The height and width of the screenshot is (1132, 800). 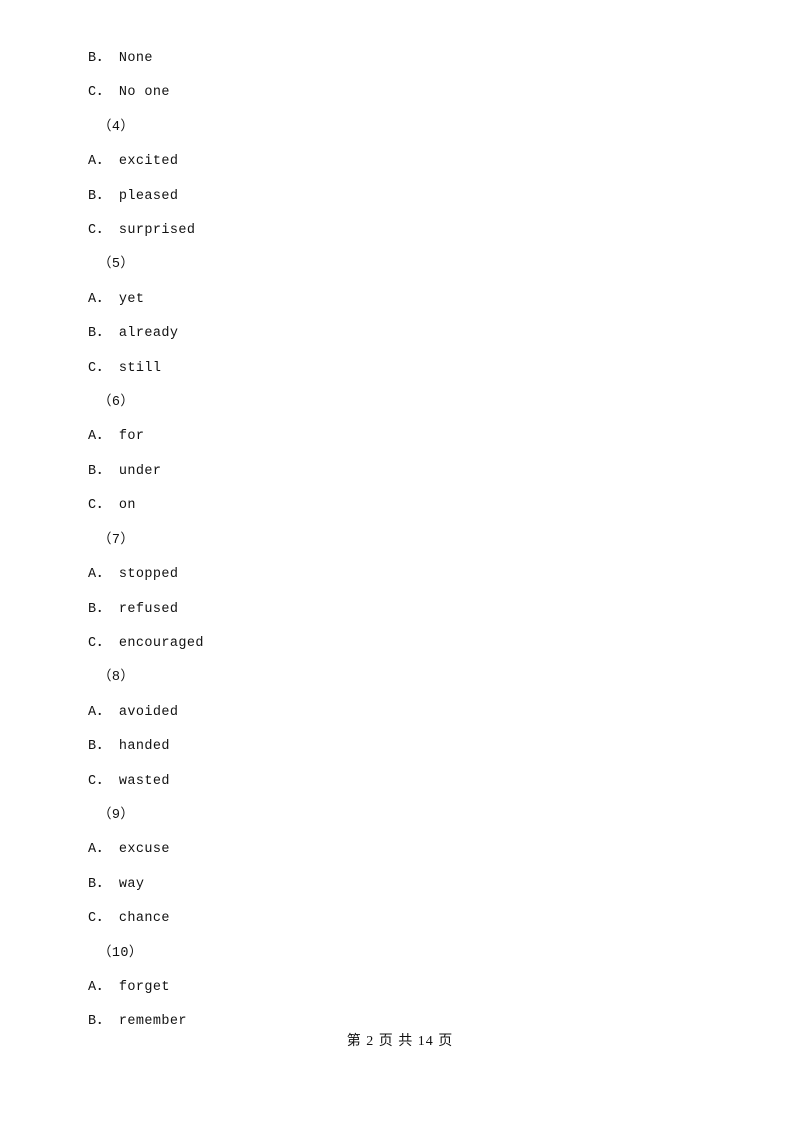 What do you see at coordinates (129, 93) in the screenshot?
I see `option-line: C． No one` at bounding box center [129, 93].